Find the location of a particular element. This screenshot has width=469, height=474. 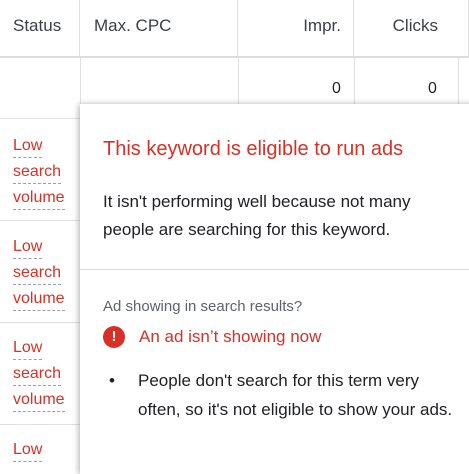

alert-text: An ad isn’t showing now is located at coordinates (230, 336).